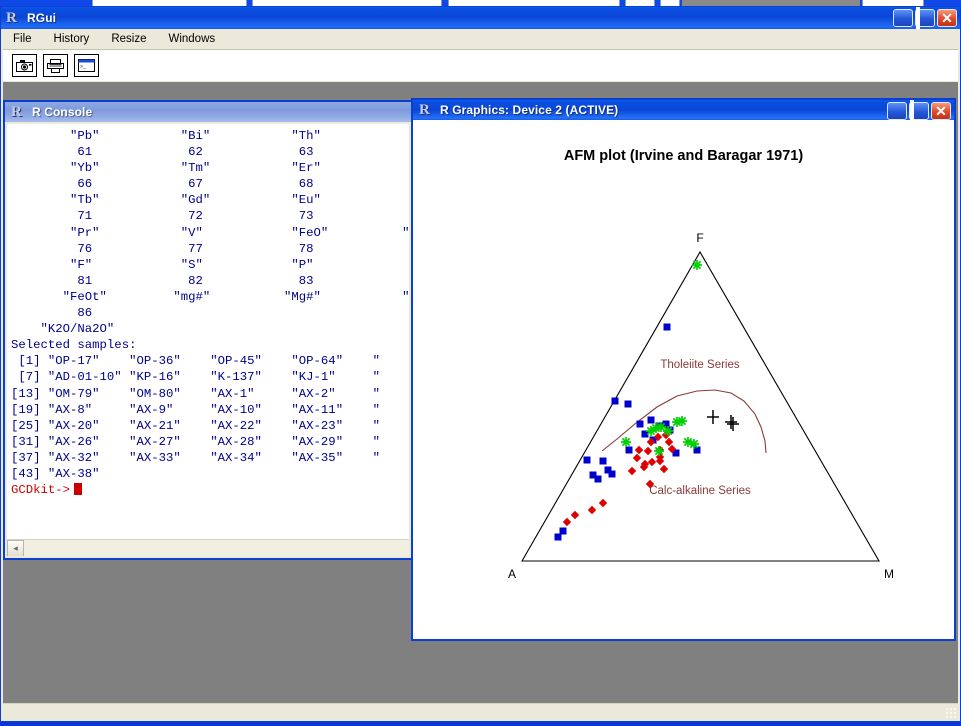  What do you see at coordinates (25, 39) in the screenshot?
I see `menu-item-file: File` at bounding box center [25, 39].